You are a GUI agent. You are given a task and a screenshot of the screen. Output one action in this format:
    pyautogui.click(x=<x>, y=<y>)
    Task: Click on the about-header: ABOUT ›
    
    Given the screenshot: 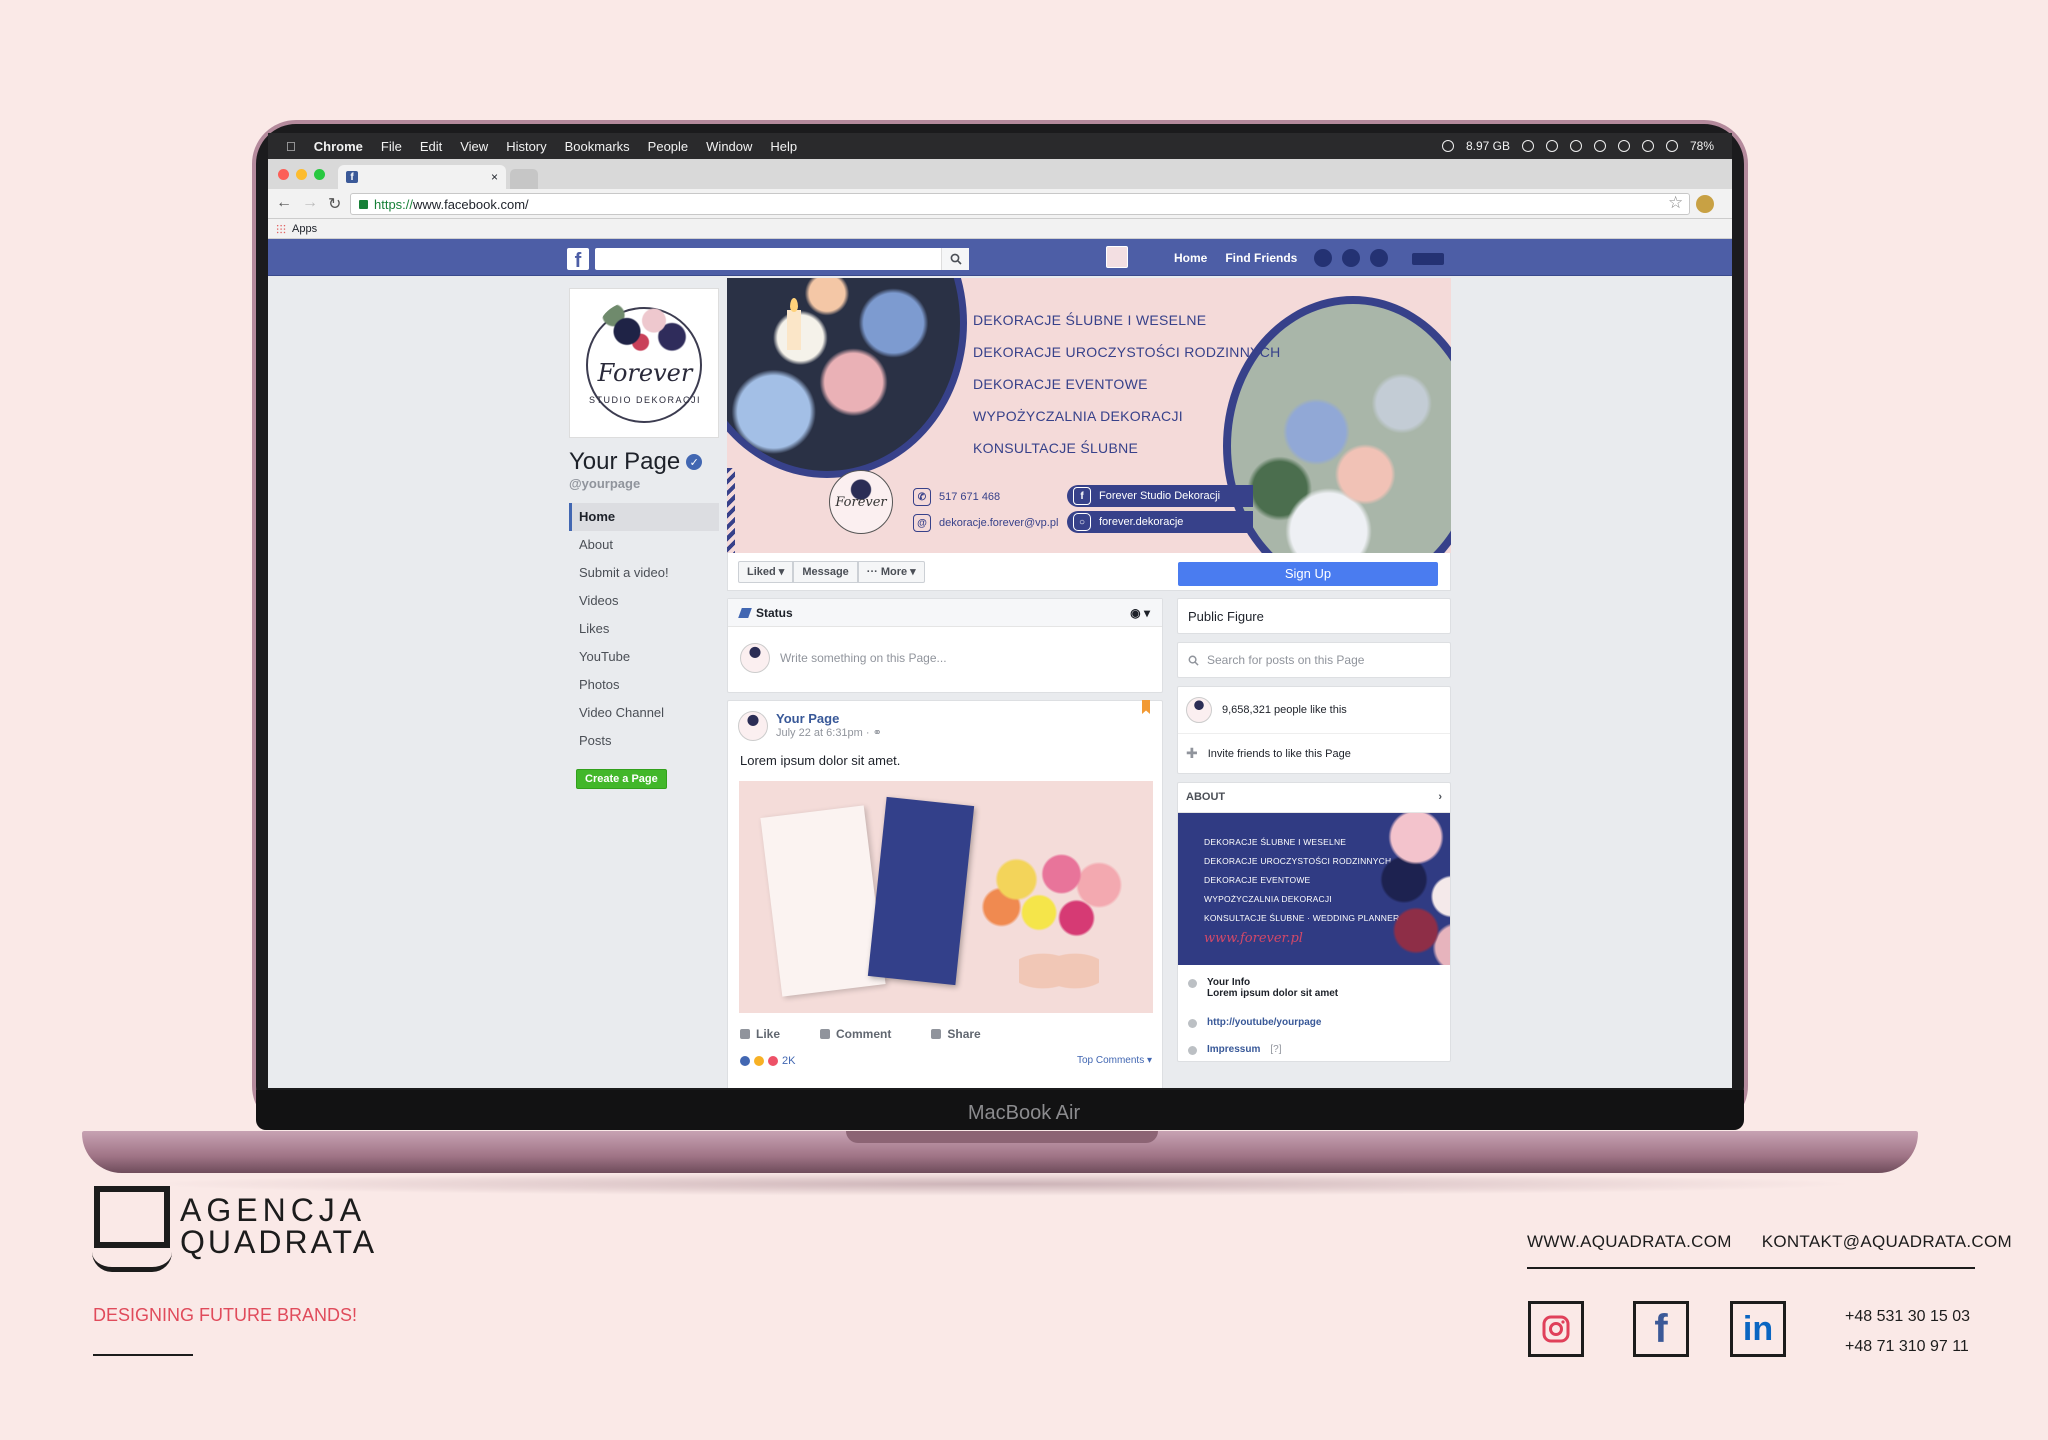 What is the action you would take?
    pyautogui.click(x=1314, y=798)
    